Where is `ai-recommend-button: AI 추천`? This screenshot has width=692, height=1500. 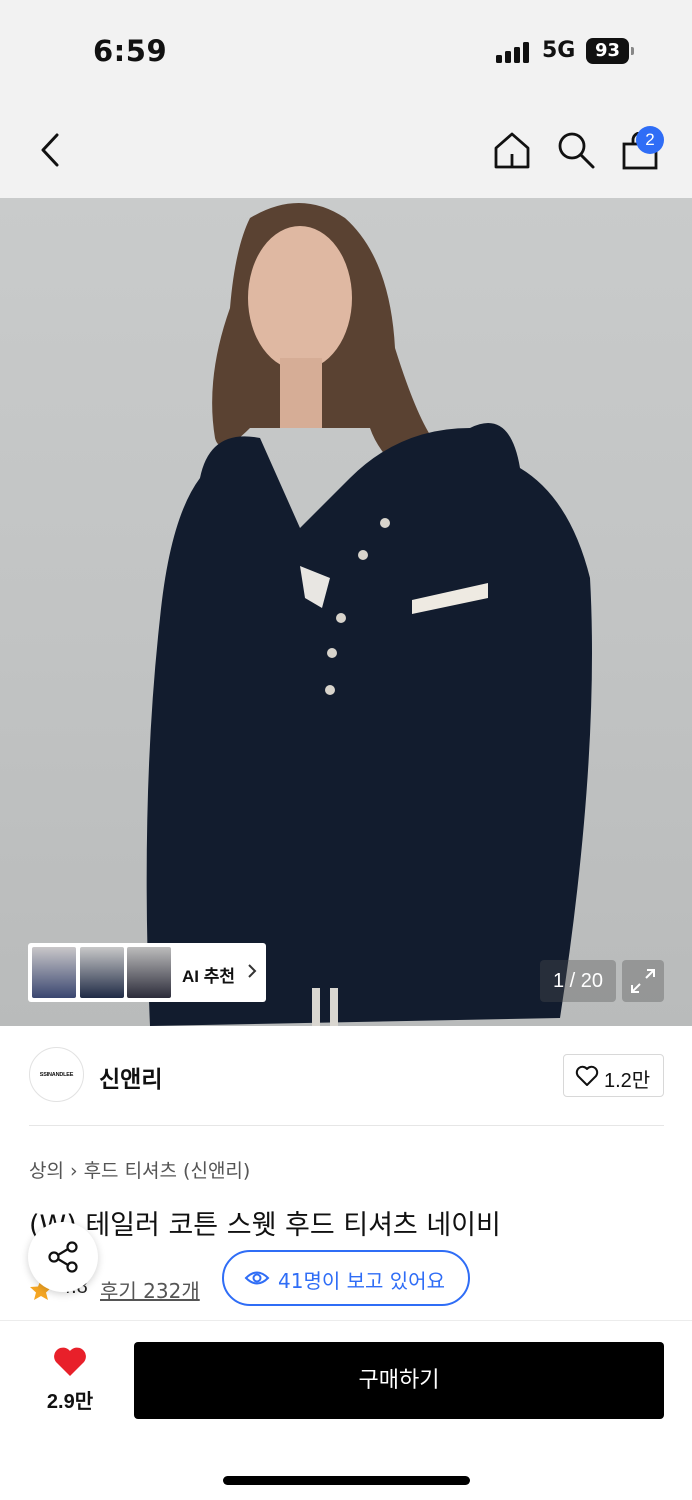 ai-recommend-button: AI 추천 is located at coordinates (147, 972).